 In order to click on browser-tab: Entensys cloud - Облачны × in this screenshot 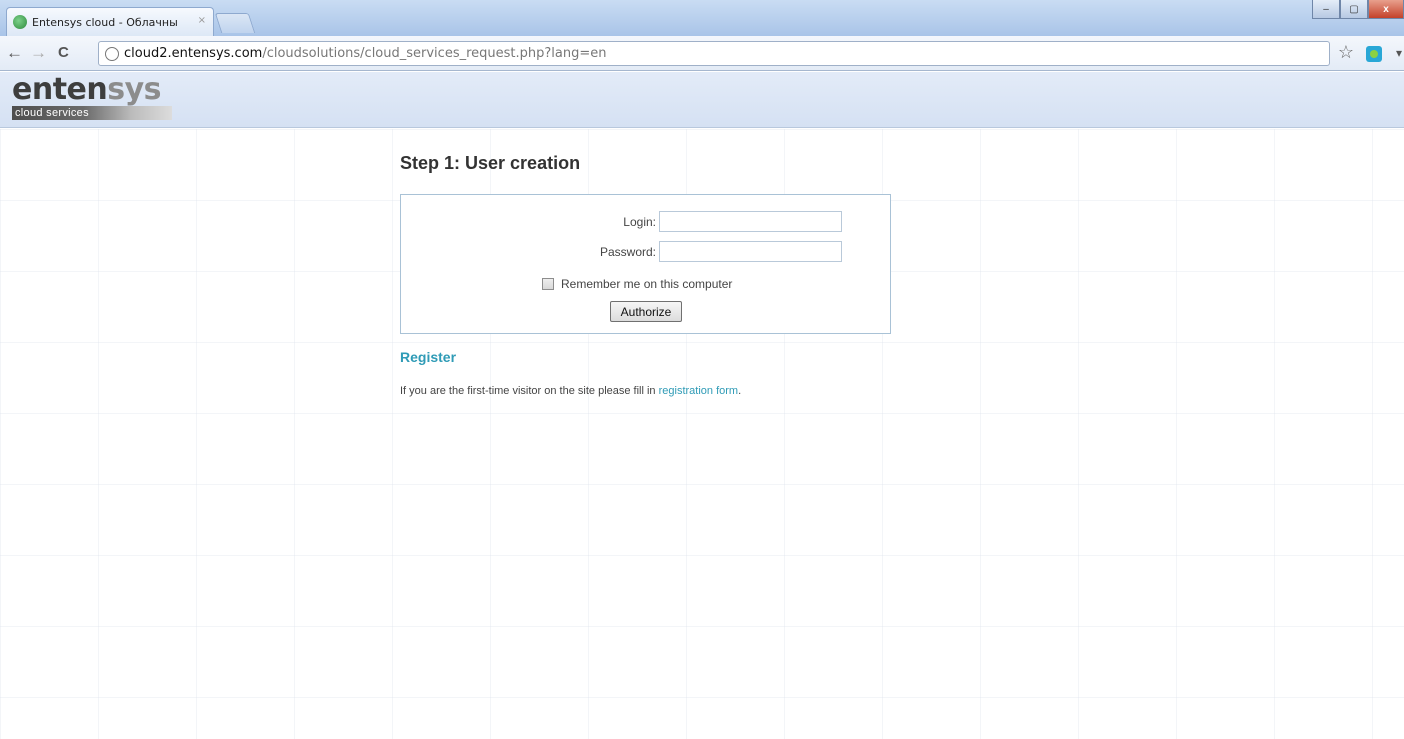, I will do `click(110, 21)`.